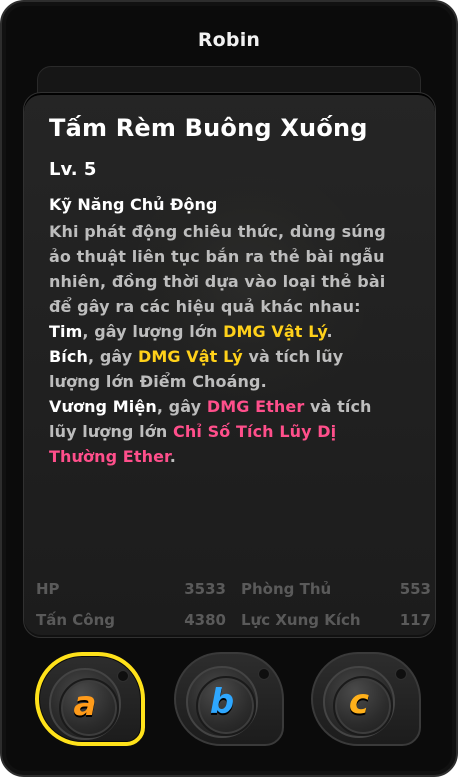 This screenshot has width=458, height=777. Describe the element at coordinates (226, 456) in the screenshot. I see `desc-line-10: Thường Ether.` at that location.